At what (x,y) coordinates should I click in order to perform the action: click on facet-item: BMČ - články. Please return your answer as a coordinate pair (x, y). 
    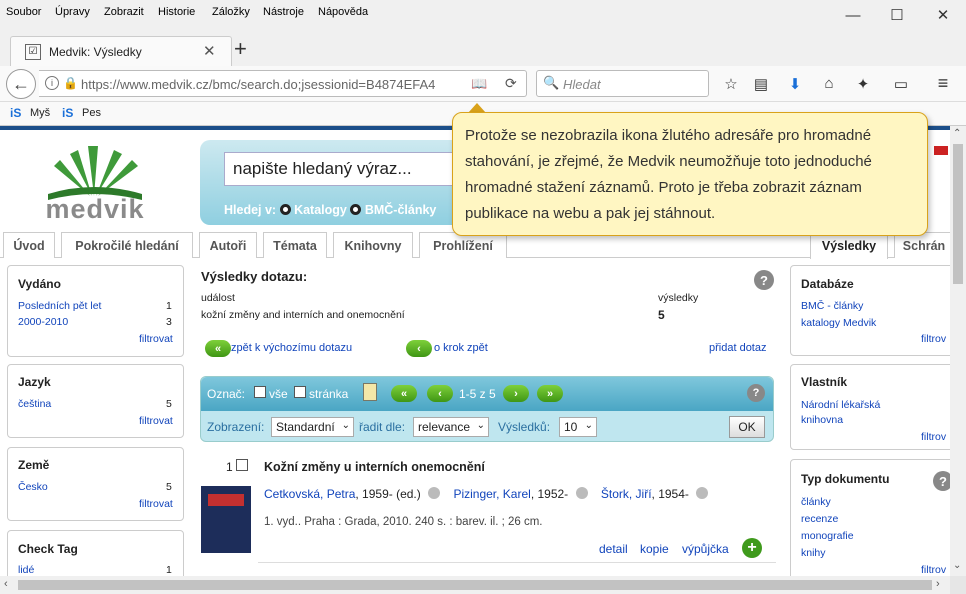
    Looking at the image, I should click on (832, 306).